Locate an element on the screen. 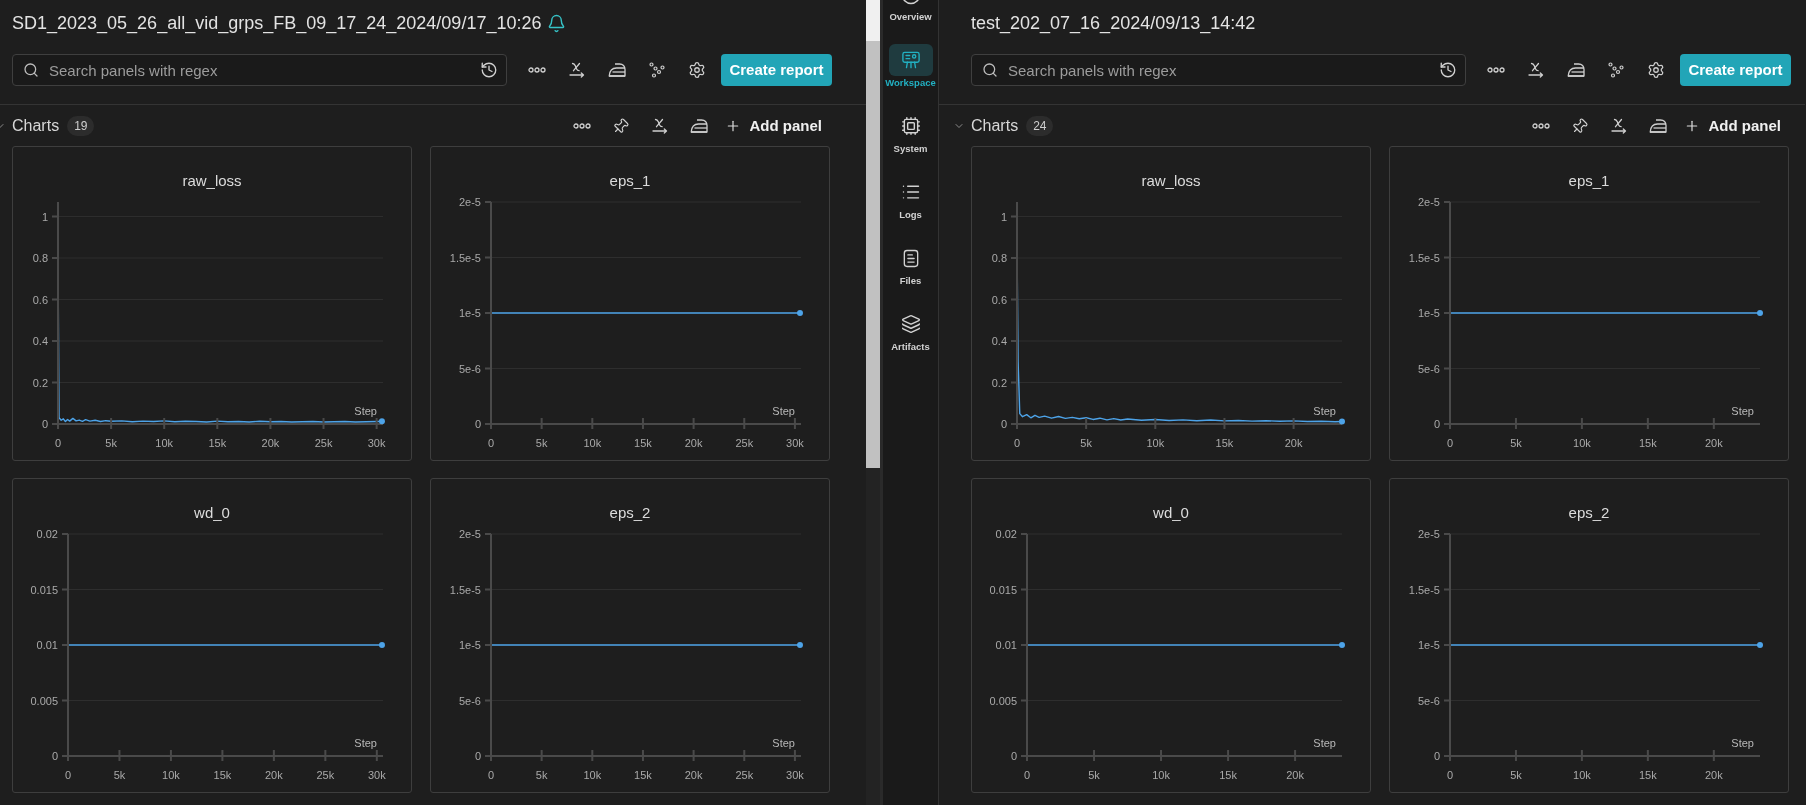 The image size is (1806, 805). chip-icon is located at coordinates (910, 126).